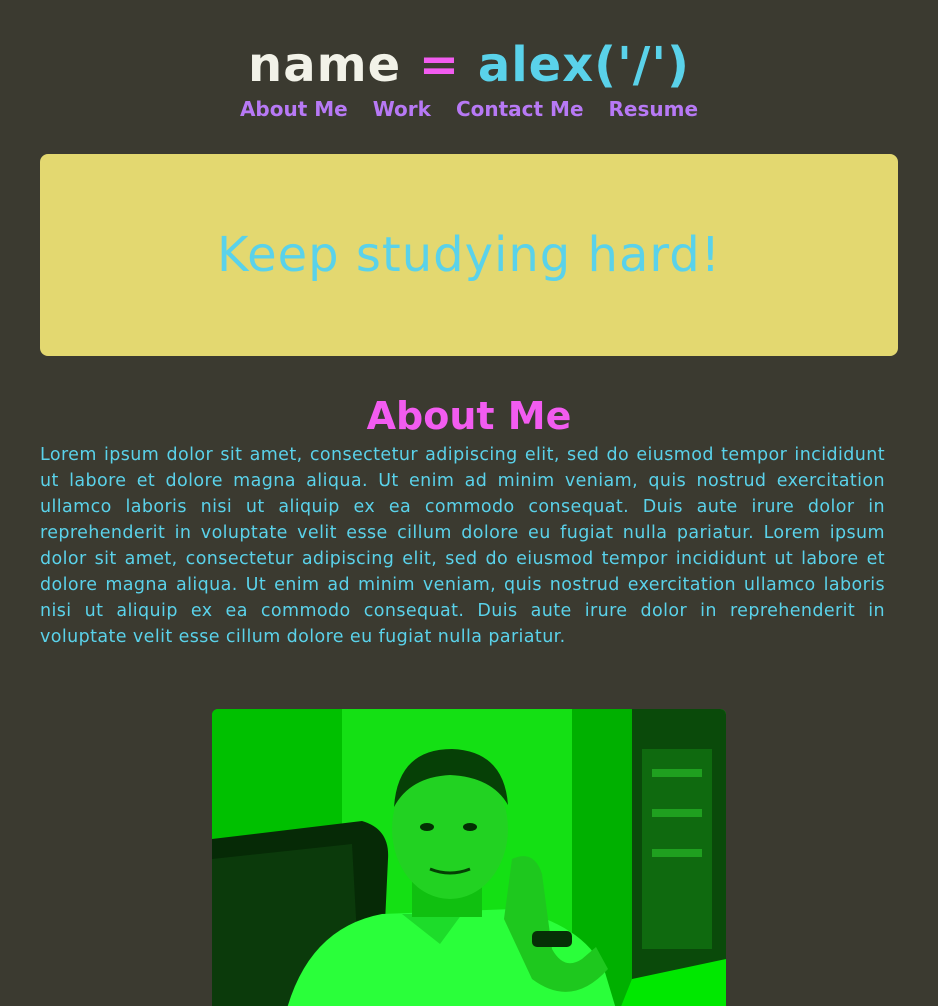 This screenshot has width=938, height=1006. I want to click on main-nav: About Me Work Contact Me Resume, so click(469, 109).